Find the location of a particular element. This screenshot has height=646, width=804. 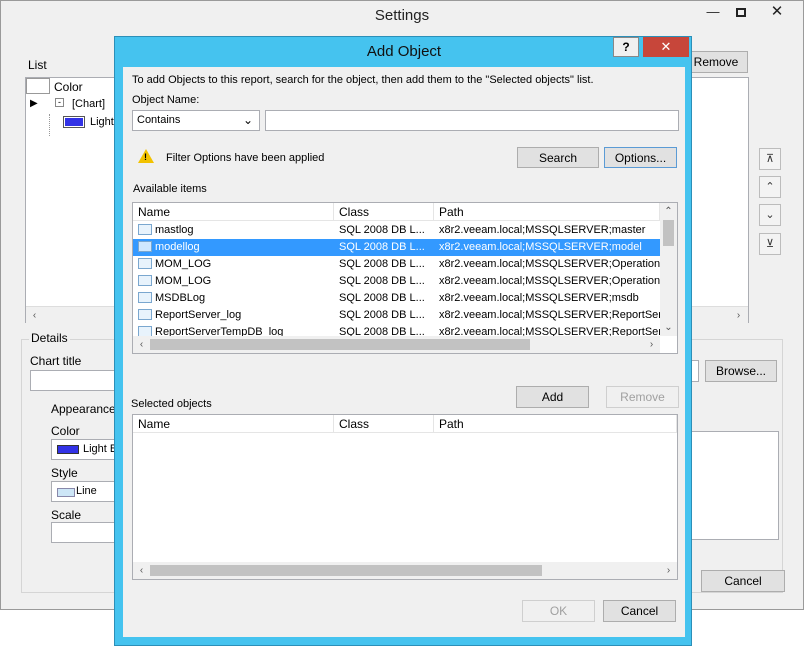

line-style-icon is located at coordinates (66, 492).